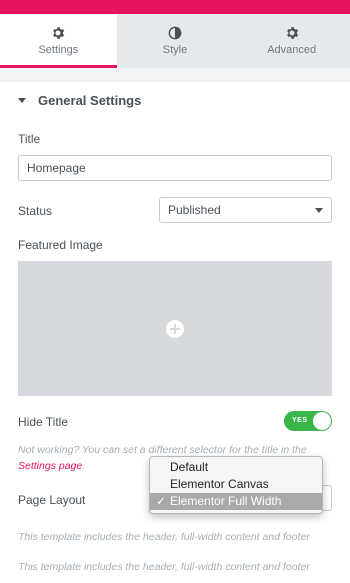  Describe the element at coordinates (175, 50) in the screenshot. I see `tab-style-label: Style` at that location.